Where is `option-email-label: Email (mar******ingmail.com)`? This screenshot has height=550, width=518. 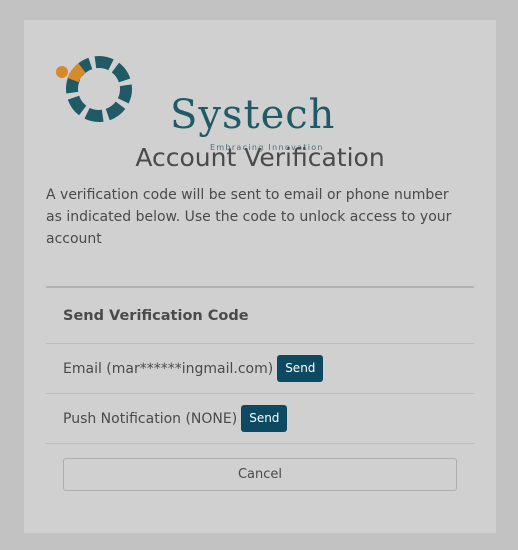
option-email-label: Email (mar******ingmail.com) is located at coordinates (168, 368).